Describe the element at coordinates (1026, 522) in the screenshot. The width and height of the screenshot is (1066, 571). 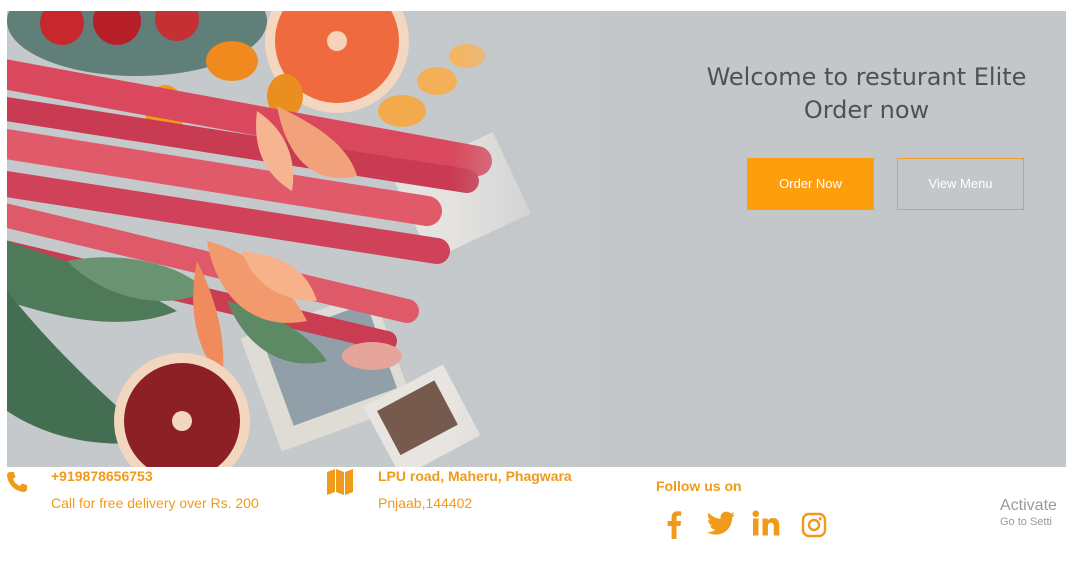
I see `watermark-line2: Go to Setti` at that location.